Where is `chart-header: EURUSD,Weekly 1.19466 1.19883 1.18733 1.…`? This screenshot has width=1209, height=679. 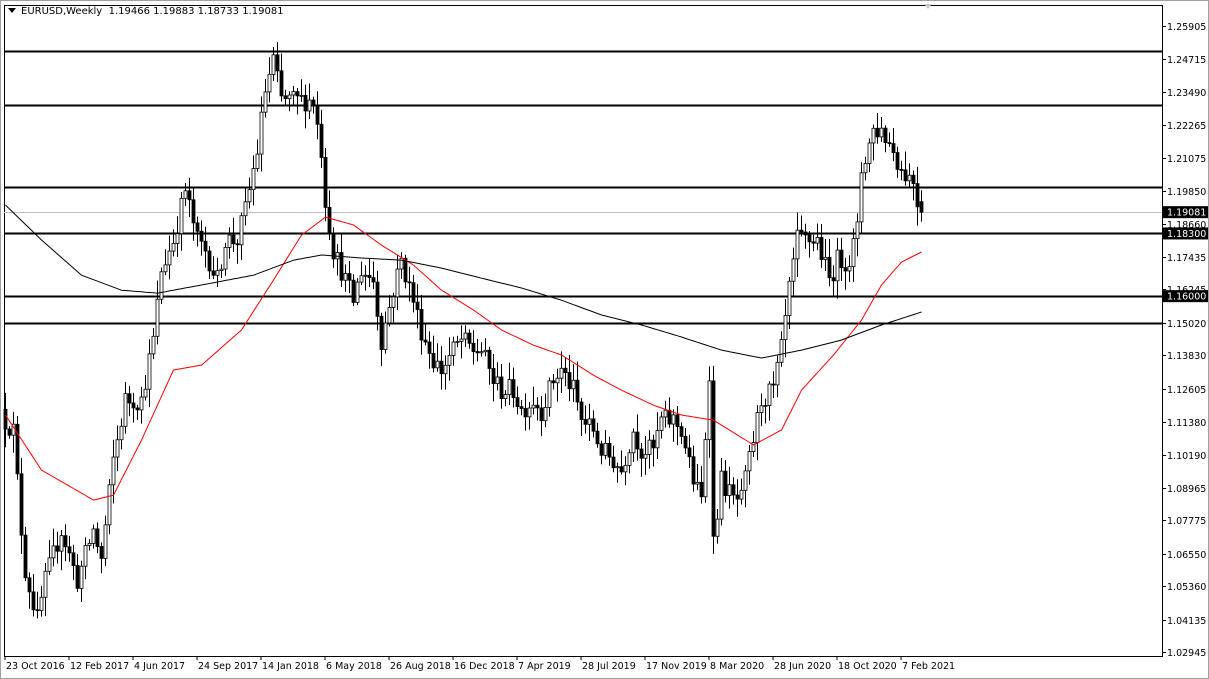 chart-header: EURUSD,Weekly 1.19466 1.19883 1.18733 1.… is located at coordinates (146, 12).